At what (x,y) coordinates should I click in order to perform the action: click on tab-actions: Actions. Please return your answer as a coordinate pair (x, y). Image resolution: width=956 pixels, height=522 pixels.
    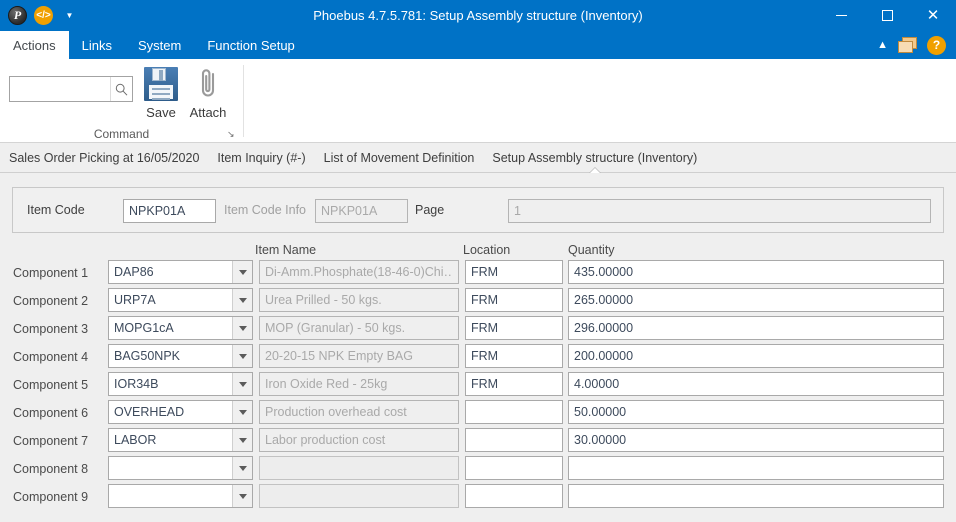
    Looking at the image, I should click on (34, 45).